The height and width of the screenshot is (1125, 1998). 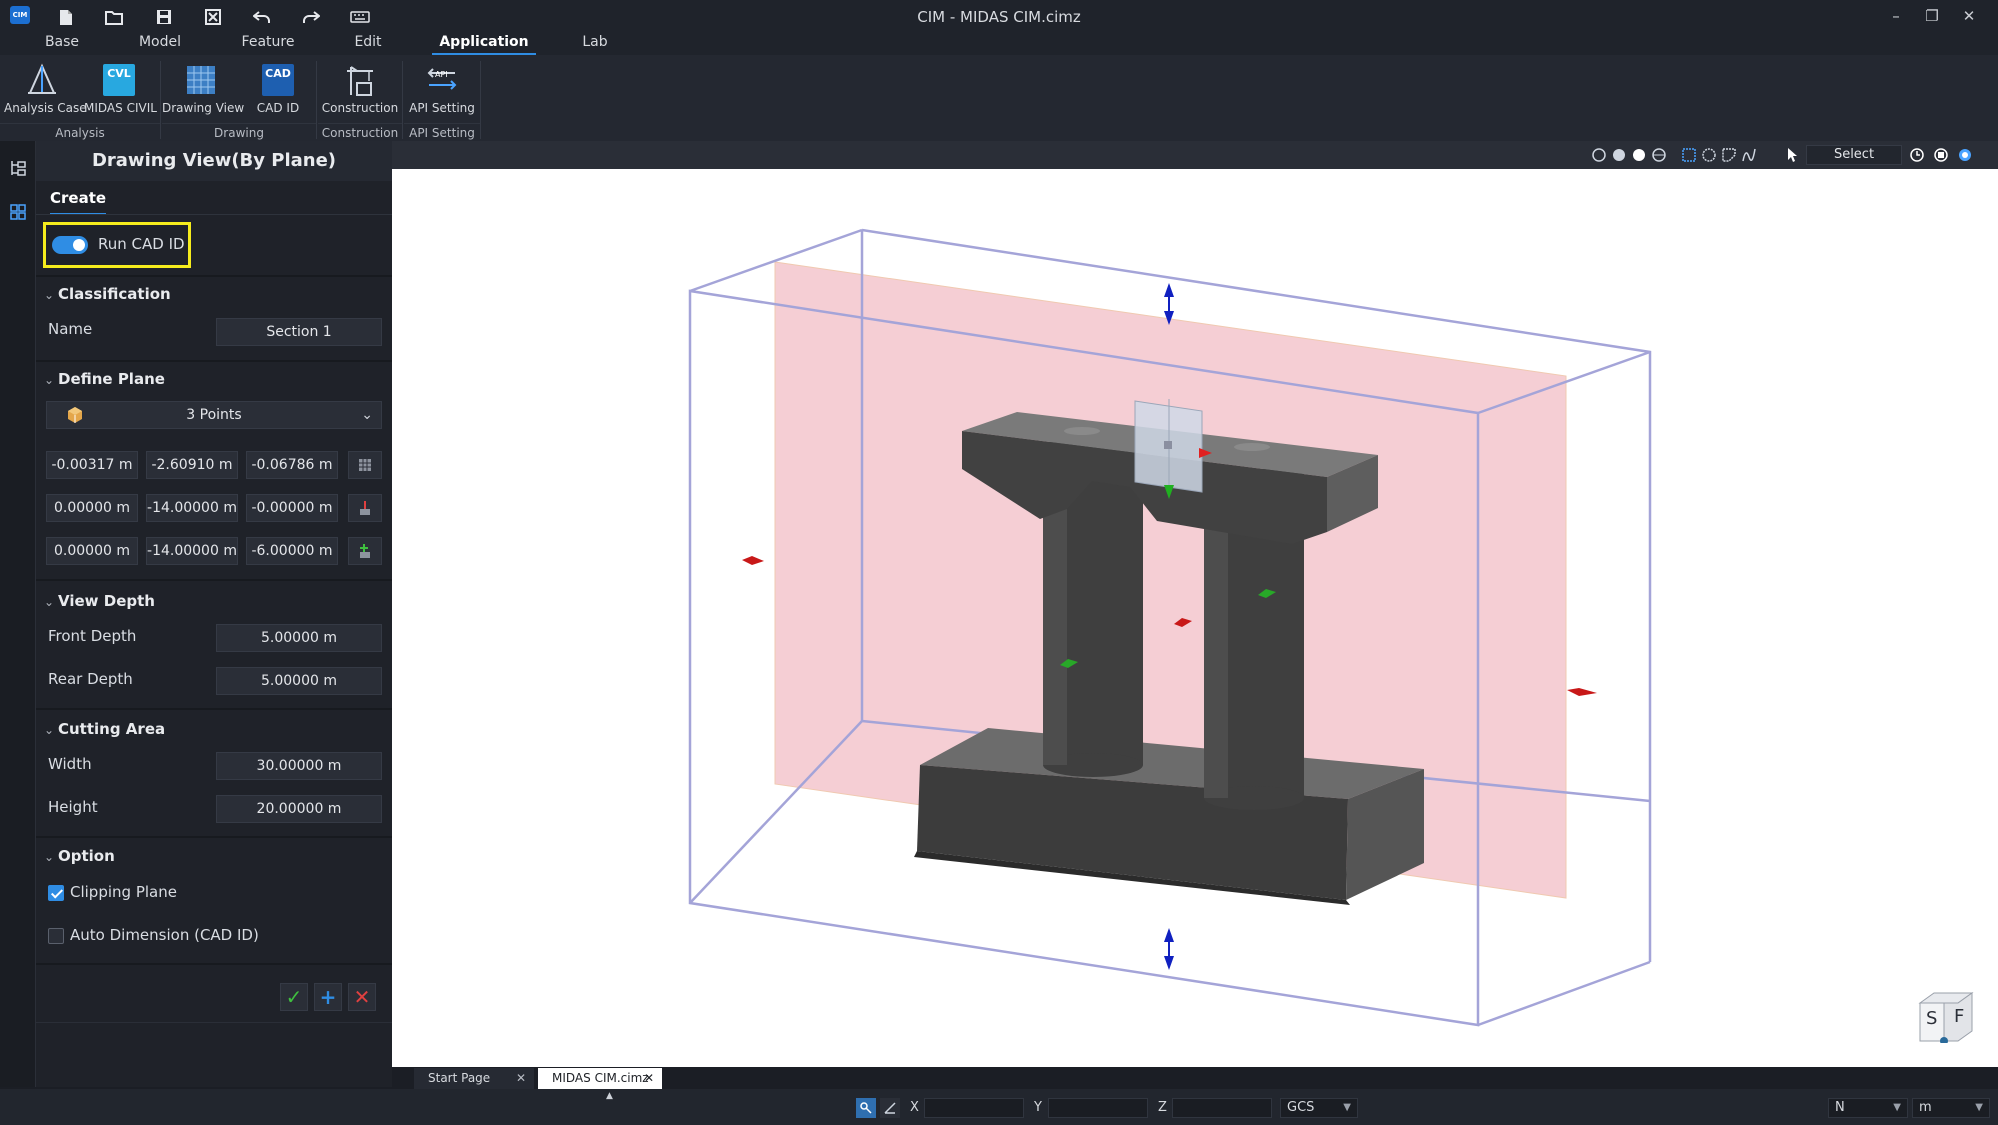 I want to click on analysis-case-button: Analysis Case, so click(x=45, y=91).